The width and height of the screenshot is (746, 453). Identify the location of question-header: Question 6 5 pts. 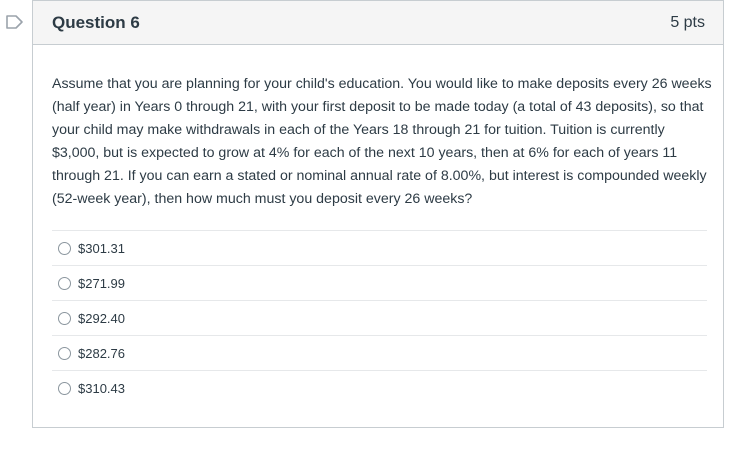
(378, 23).